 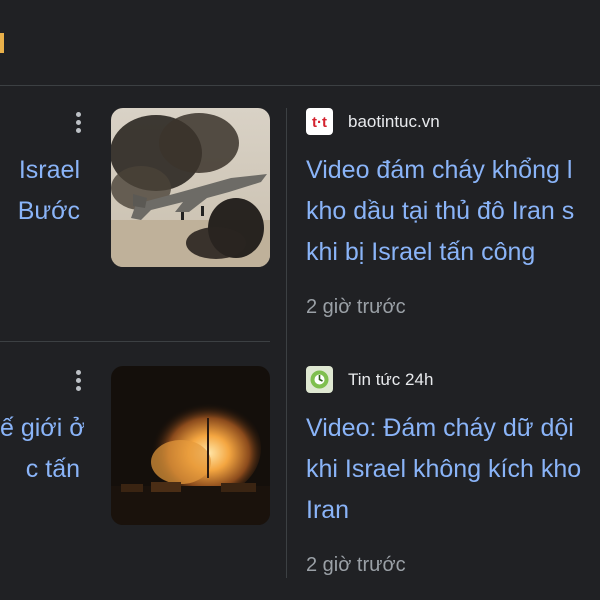 What do you see at coordinates (453, 379) in the screenshot?
I see `news-source: Tin tức 24h` at bounding box center [453, 379].